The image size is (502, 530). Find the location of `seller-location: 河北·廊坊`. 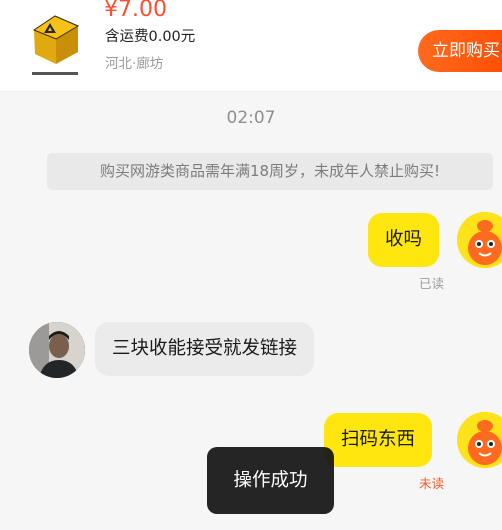

seller-location: 河北·廊坊 is located at coordinates (134, 64).